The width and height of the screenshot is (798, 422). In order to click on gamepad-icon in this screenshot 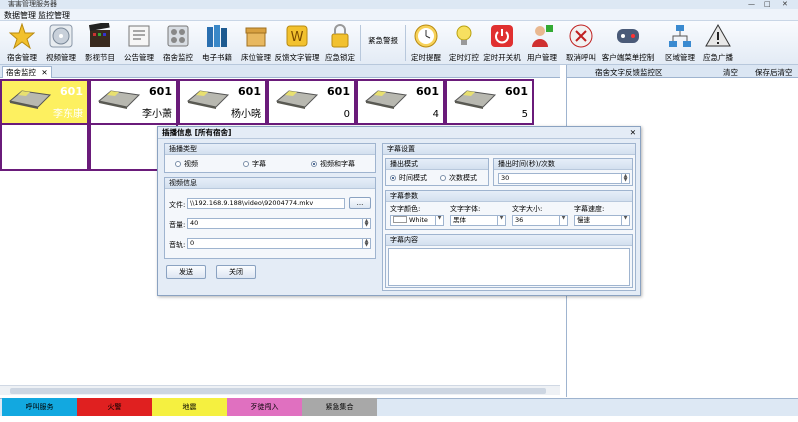, I will do `click(628, 36)`.